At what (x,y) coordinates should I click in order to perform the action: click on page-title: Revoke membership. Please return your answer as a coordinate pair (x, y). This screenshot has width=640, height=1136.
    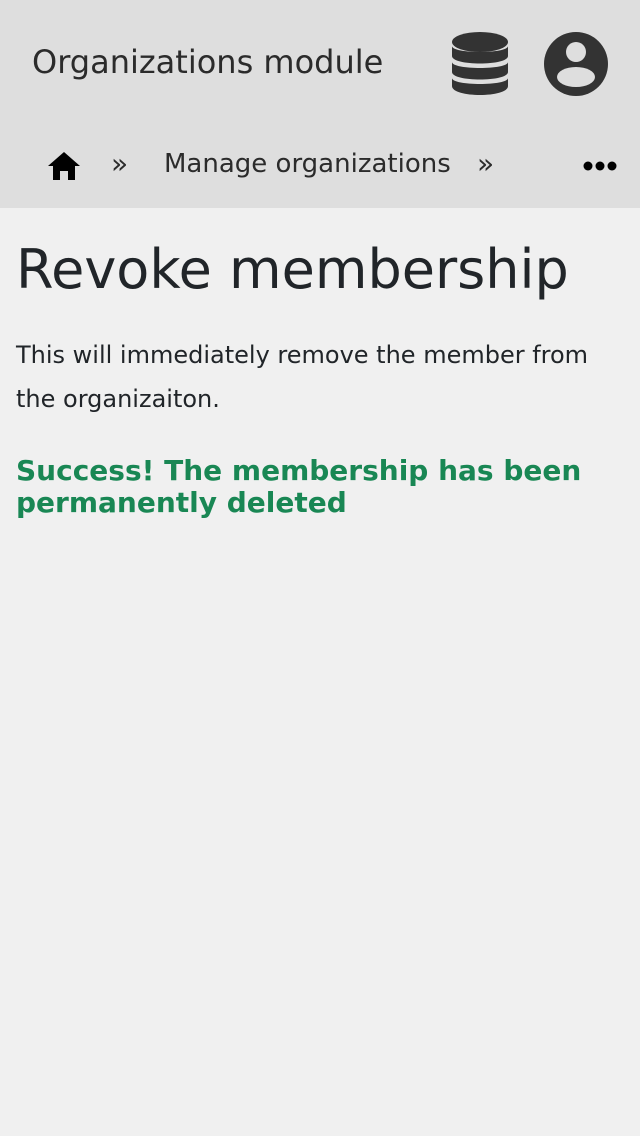
    Looking at the image, I should click on (292, 269).